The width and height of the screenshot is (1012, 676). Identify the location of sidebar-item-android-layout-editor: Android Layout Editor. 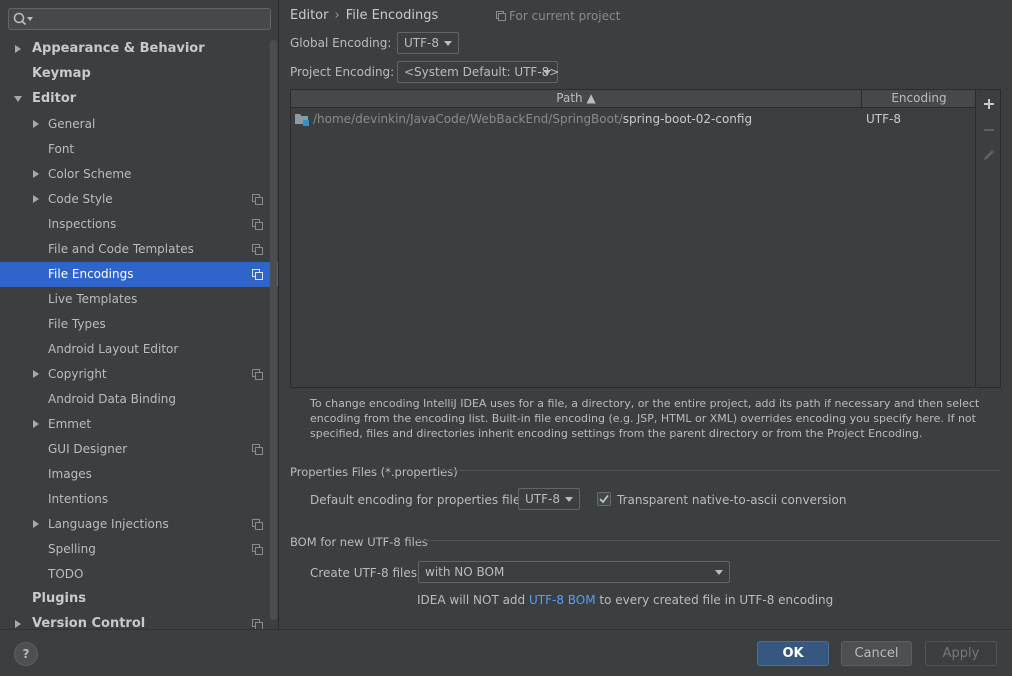
(139, 349).